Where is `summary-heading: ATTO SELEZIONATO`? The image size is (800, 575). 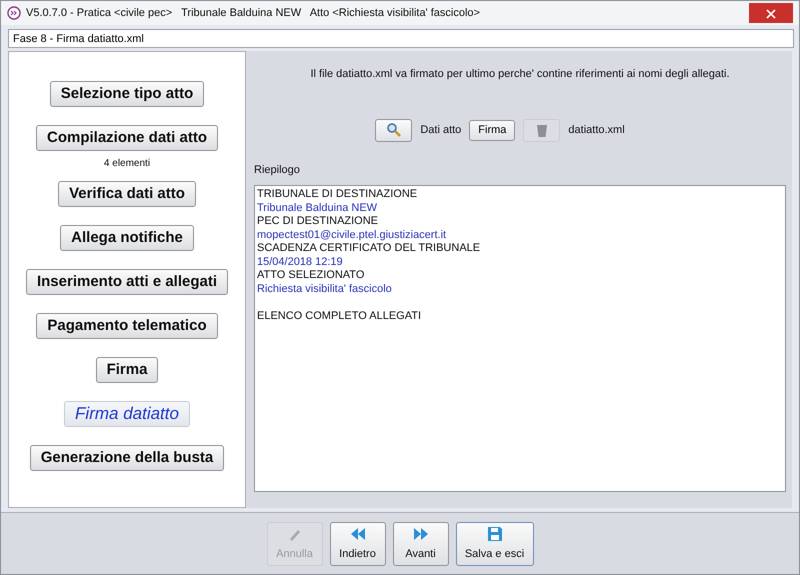
summary-heading: ATTO SELEZIONATO is located at coordinates (310, 275).